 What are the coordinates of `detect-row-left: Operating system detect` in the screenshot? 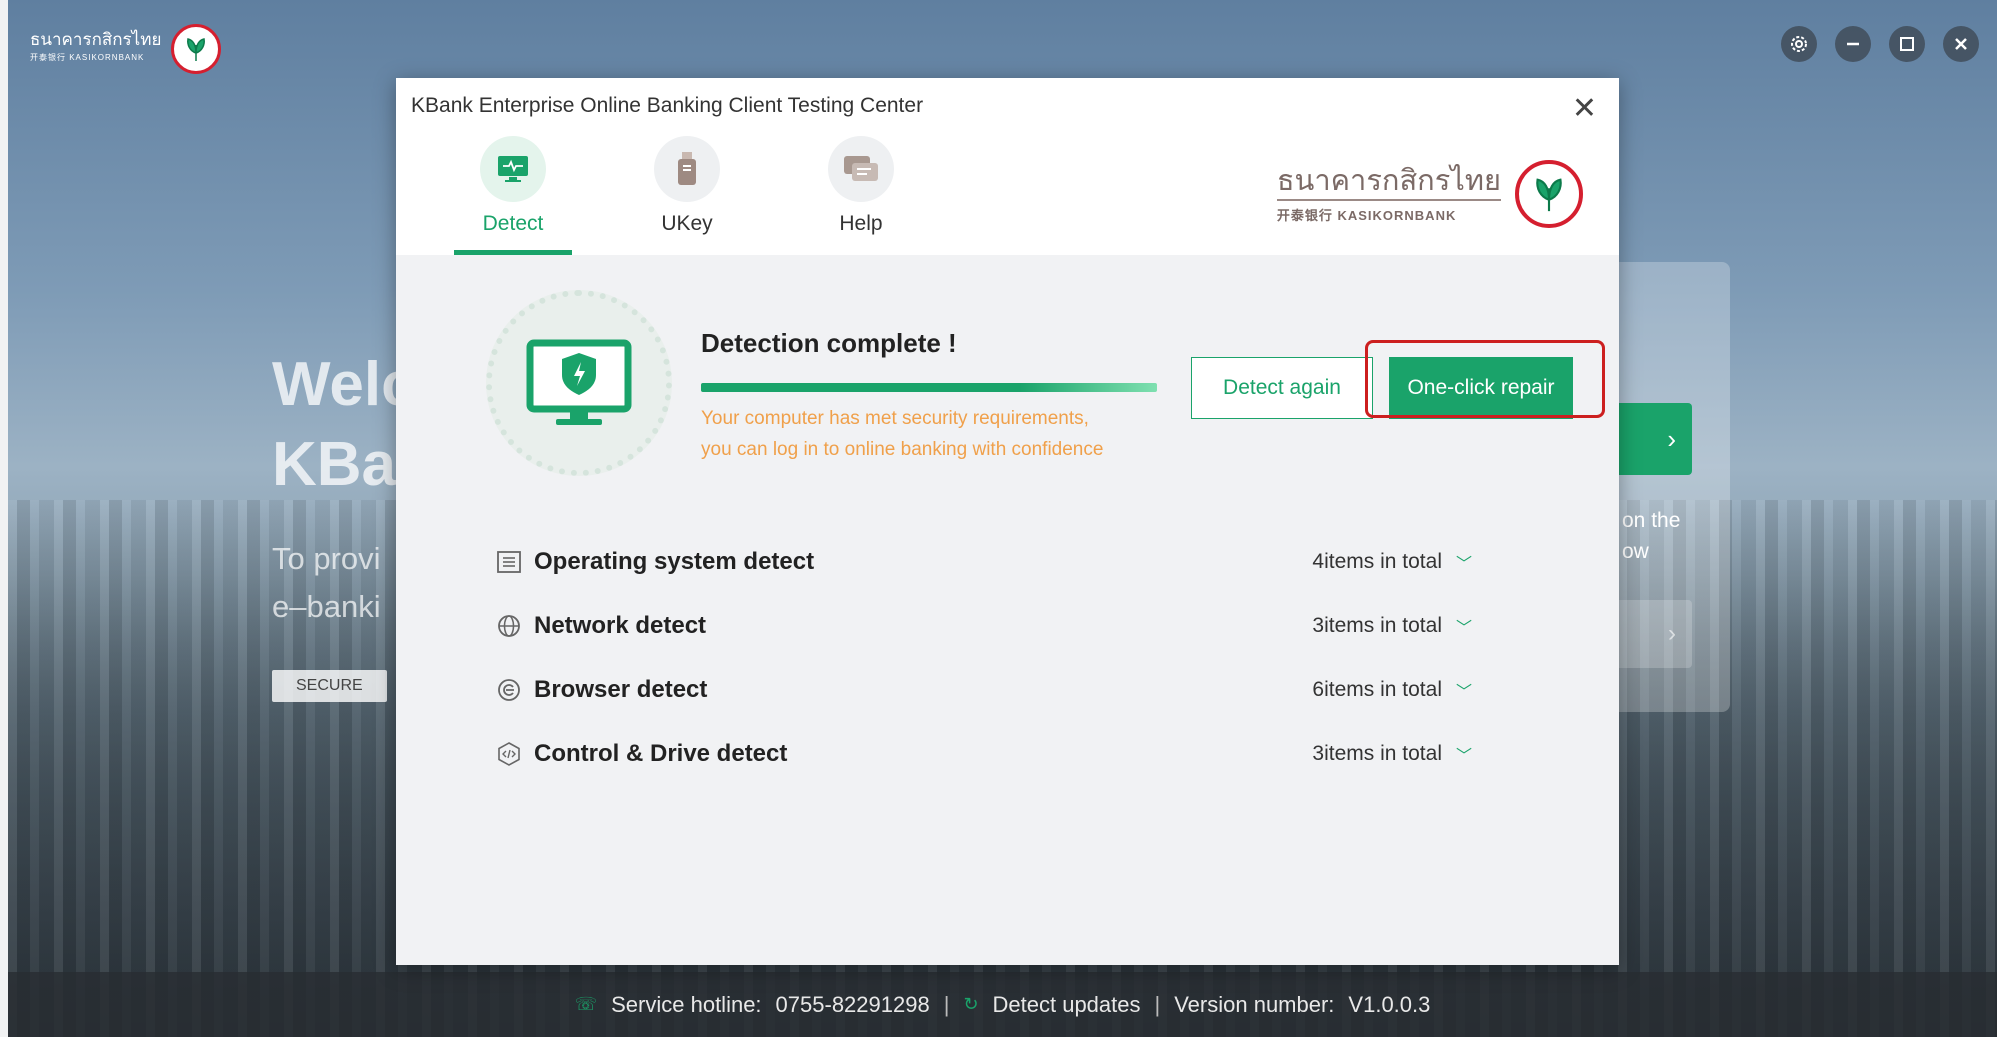 It's located at (655, 562).